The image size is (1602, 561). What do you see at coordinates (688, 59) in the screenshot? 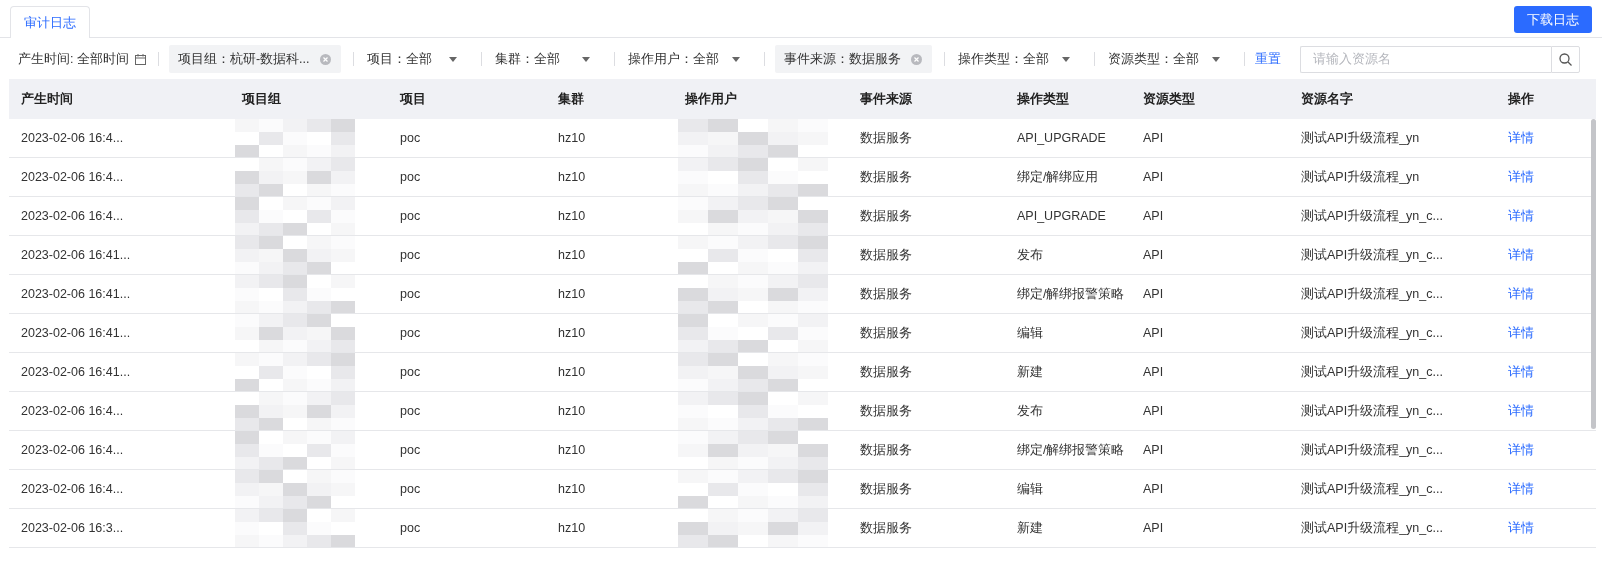
I see `filter-select: 操作用户：全部` at bounding box center [688, 59].